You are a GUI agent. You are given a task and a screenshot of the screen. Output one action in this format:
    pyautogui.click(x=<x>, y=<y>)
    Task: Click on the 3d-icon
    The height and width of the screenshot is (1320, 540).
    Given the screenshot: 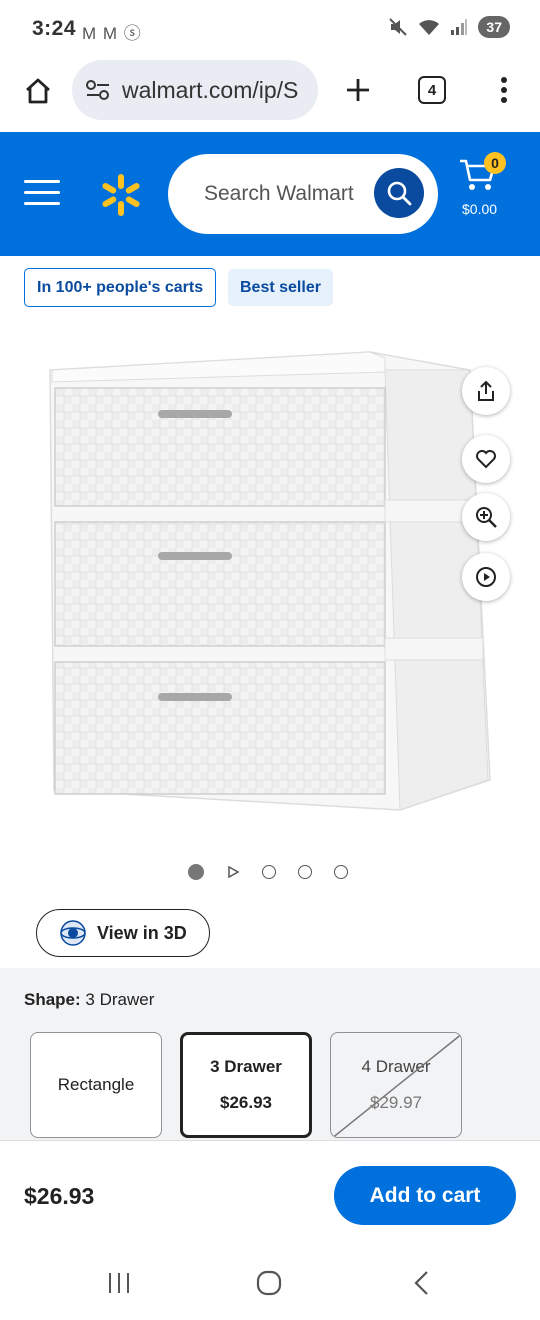 What is the action you would take?
    pyautogui.click(x=73, y=933)
    